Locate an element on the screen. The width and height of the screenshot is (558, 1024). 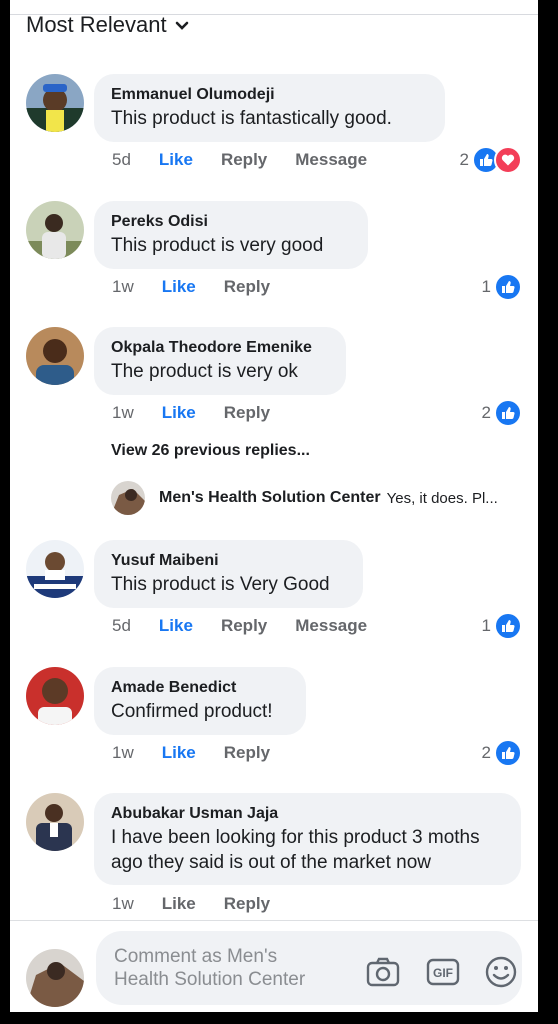
comment-text: Confirmed product! is located at coordinates (192, 711).